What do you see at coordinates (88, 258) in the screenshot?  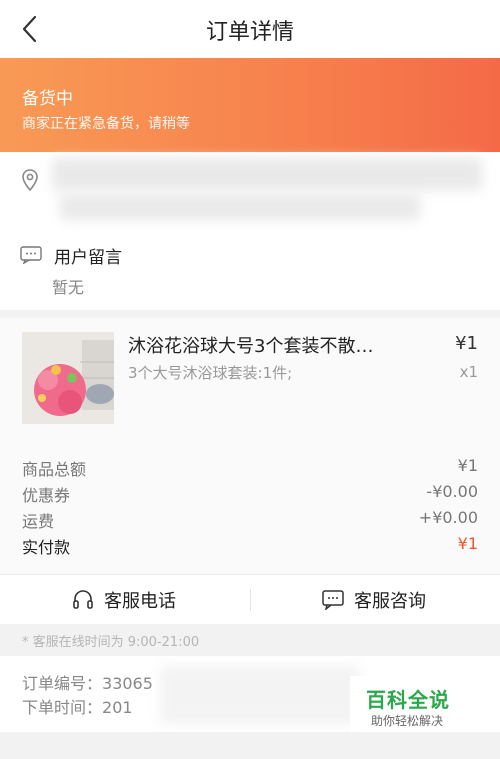 I see `message-title: 用户留言` at bounding box center [88, 258].